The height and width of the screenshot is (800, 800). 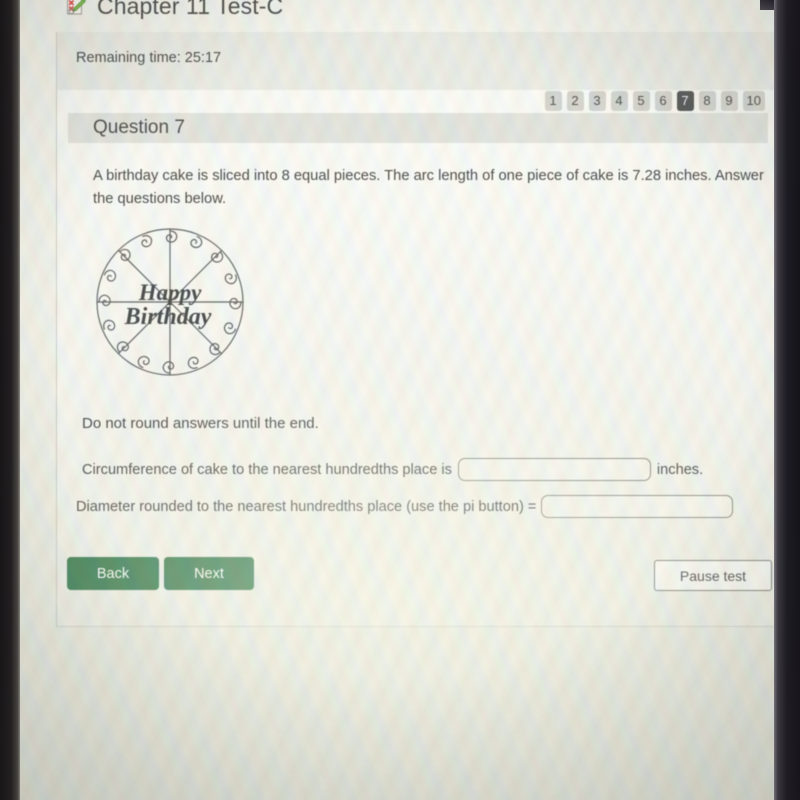 I want to click on monitor-bezel-left, so click(x=10, y=400).